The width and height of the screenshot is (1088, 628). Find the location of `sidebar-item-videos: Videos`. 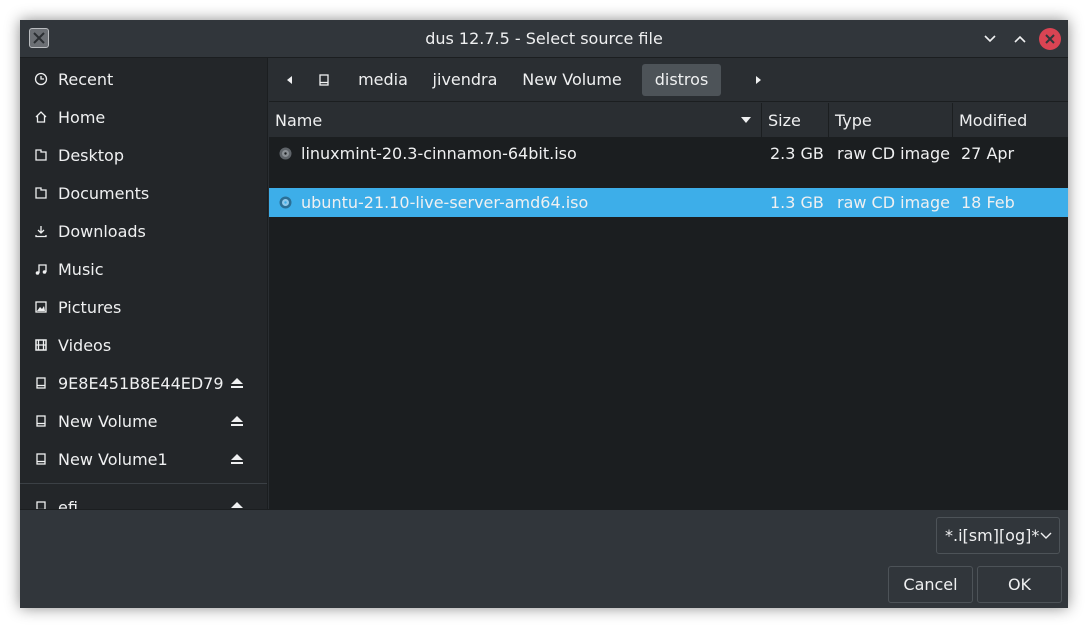

sidebar-item-videos: Videos is located at coordinates (143, 345).